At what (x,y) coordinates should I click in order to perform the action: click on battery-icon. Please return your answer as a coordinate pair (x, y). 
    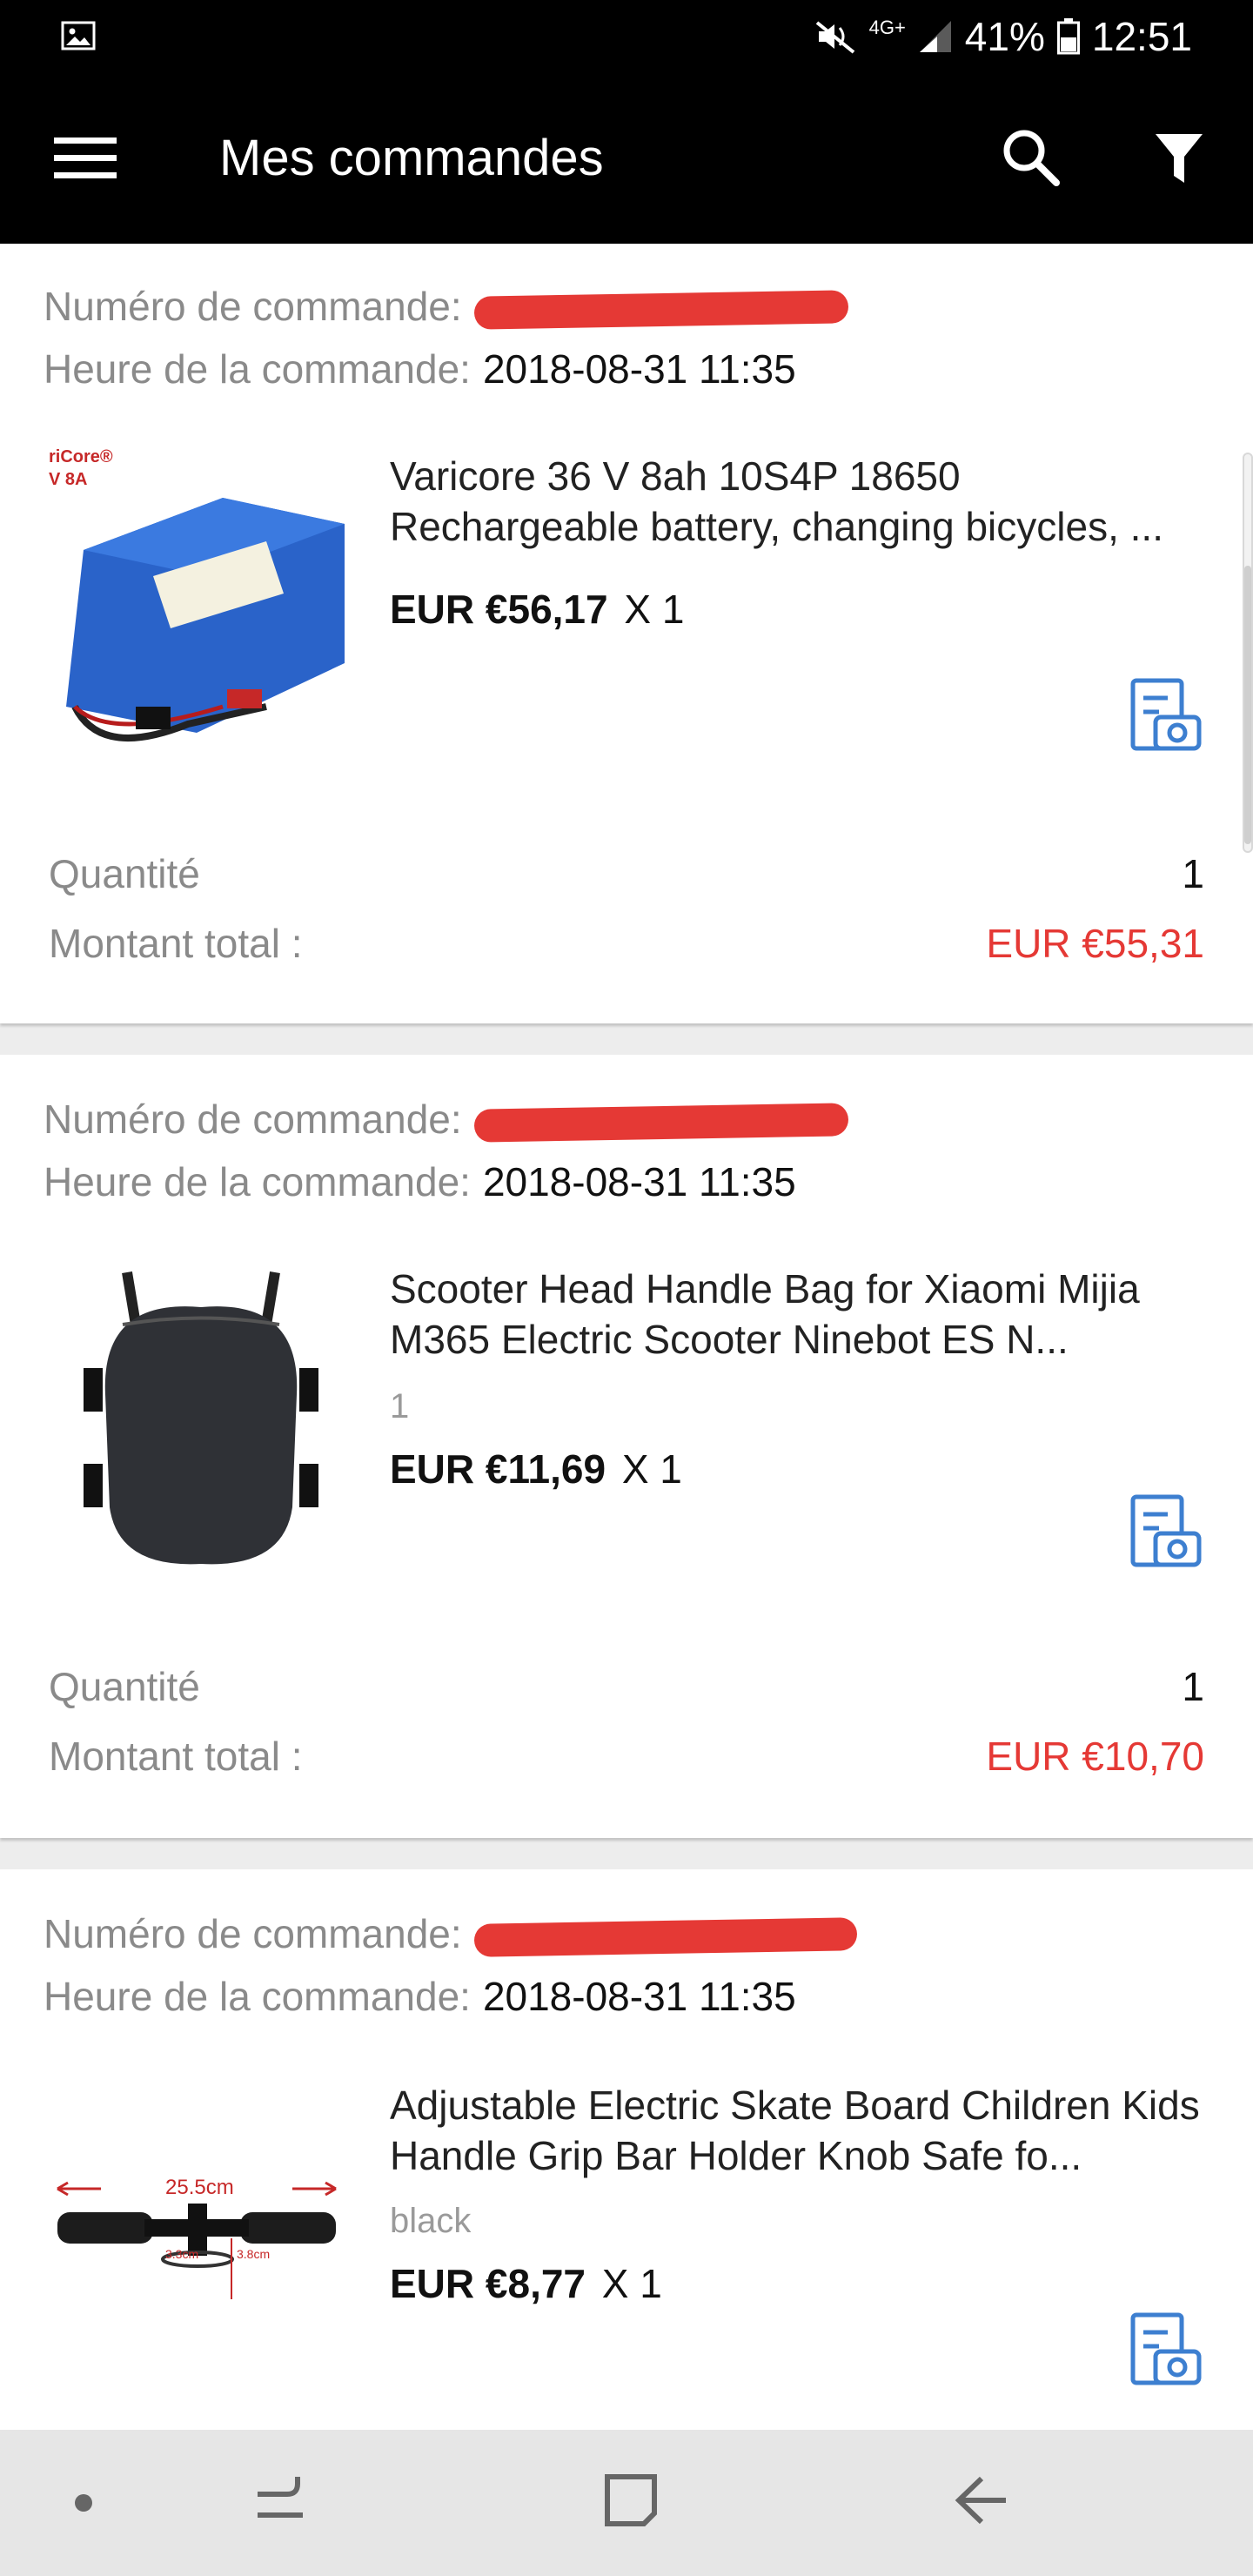
    Looking at the image, I should click on (1068, 37).